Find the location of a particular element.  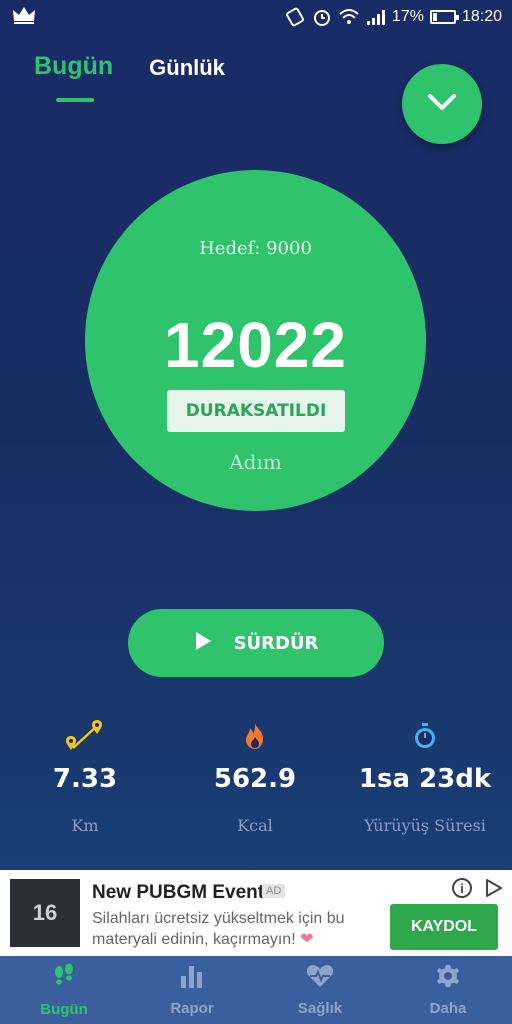

rotate-icon is located at coordinates (295, 17).